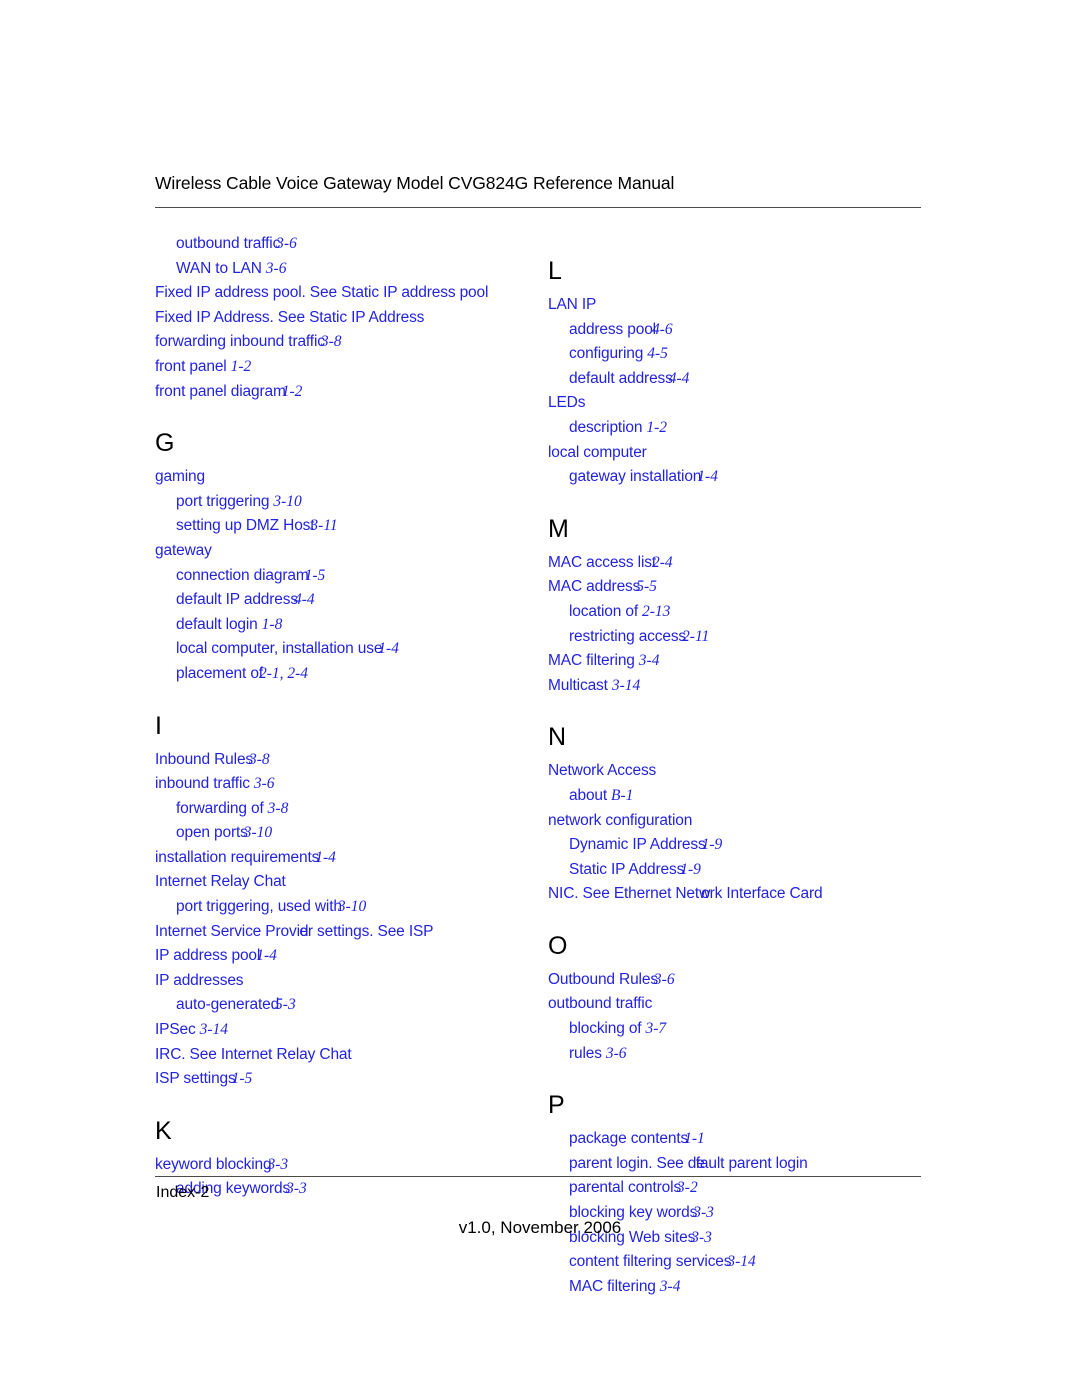 This screenshot has height=1397, width=1080. Describe the element at coordinates (223, 501) in the screenshot. I see `index-entry-label: port triggering` at that location.